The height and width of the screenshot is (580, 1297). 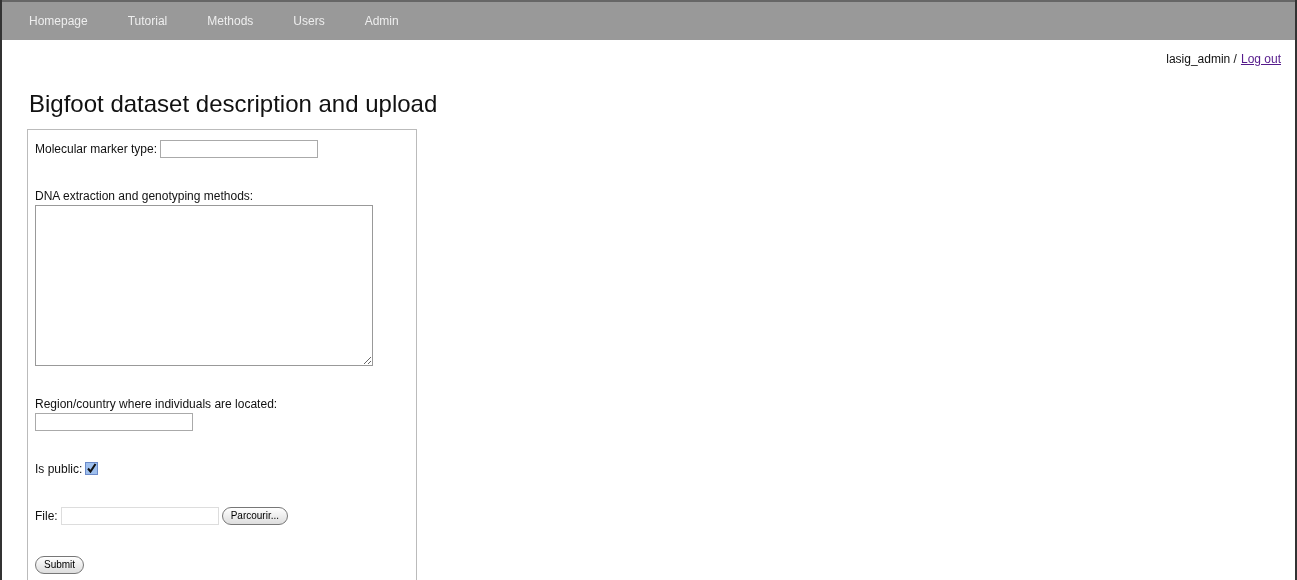 I want to click on submit-button: Submit, so click(x=60, y=564).